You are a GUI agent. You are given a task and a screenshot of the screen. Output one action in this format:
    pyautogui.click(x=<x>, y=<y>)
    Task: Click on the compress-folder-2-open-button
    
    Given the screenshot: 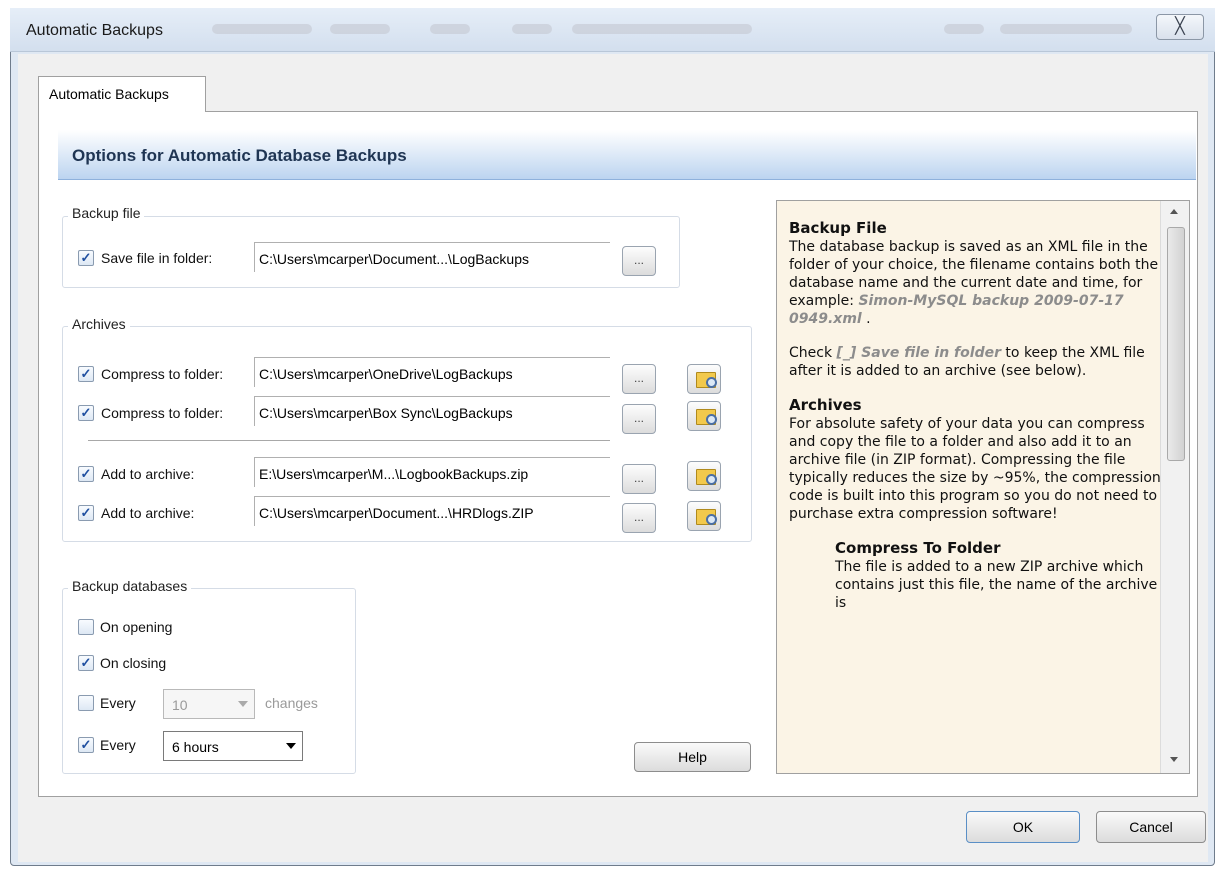 What is the action you would take?
    pyautogui.click(x=704, y=416)
    